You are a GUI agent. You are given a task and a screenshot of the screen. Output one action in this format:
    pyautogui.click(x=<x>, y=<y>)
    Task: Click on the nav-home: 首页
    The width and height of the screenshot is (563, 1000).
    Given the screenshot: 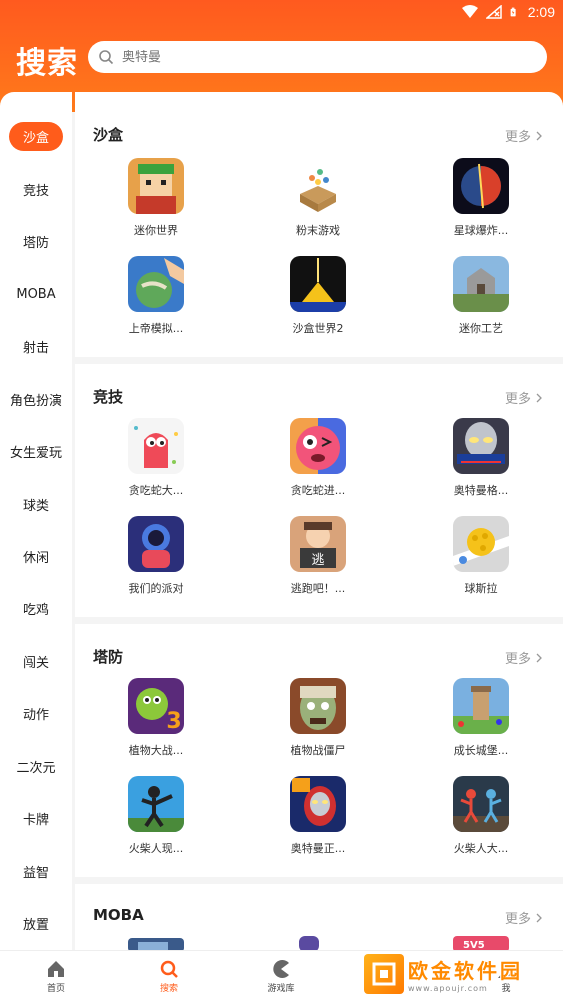 What is the action you would take?
    pyautogui.click(x=56, y=976)
    